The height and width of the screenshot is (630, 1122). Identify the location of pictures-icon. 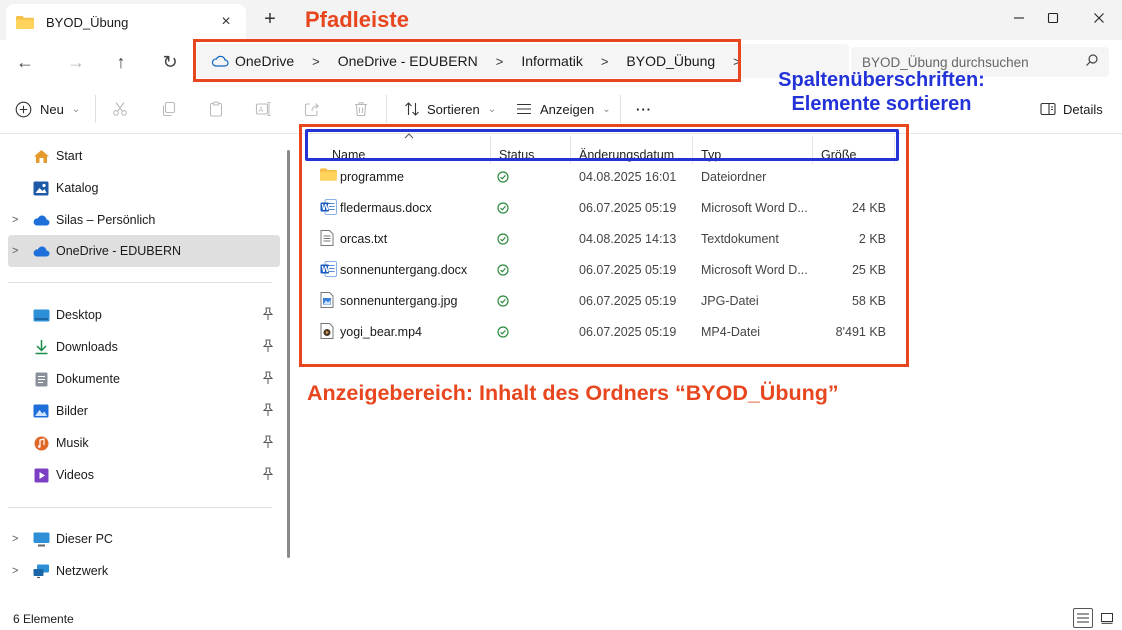
(41, 411).